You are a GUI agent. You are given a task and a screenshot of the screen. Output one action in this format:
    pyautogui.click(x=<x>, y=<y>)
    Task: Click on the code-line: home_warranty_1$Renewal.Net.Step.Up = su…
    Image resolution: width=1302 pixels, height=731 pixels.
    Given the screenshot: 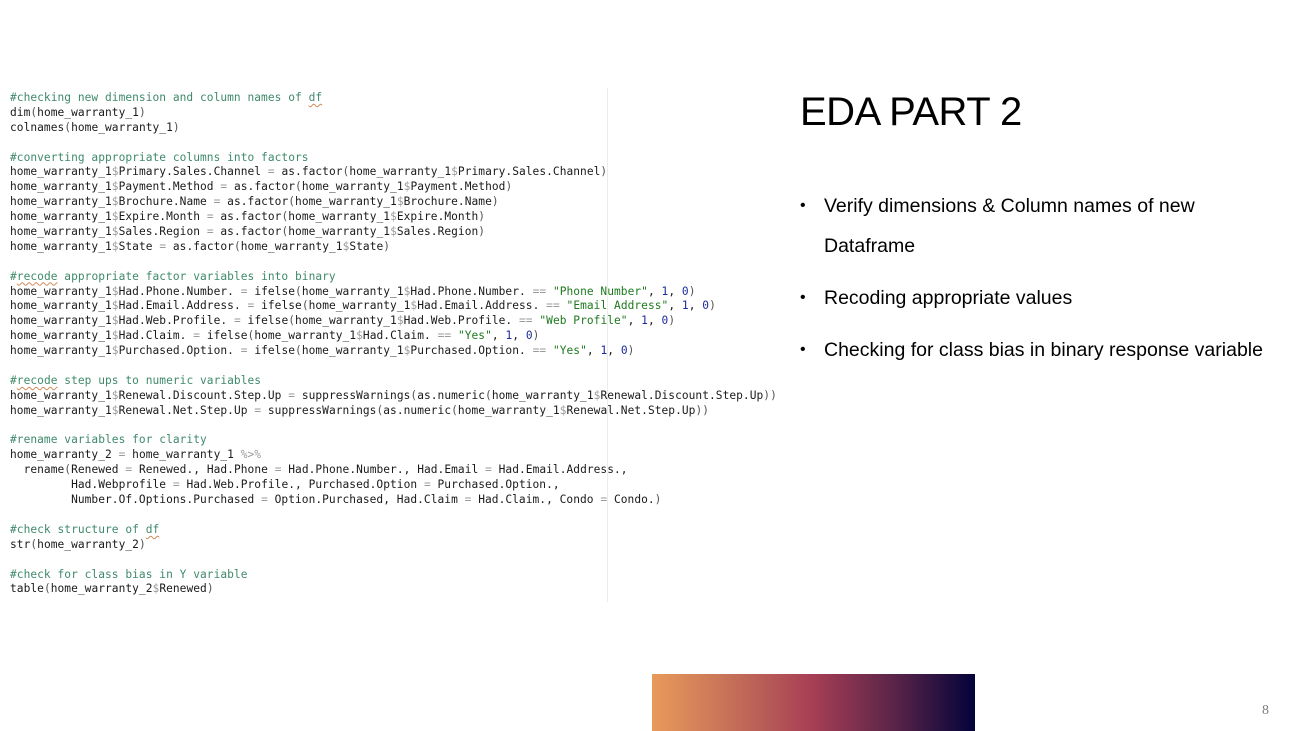 What is the action you would take?
    pyautogui.click(x=393, y=411)
    